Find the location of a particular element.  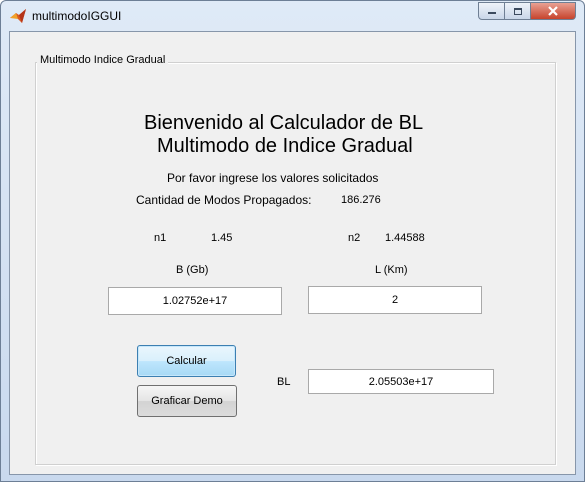

n2-value: 1.44588 is located at coordinates (405, 238).